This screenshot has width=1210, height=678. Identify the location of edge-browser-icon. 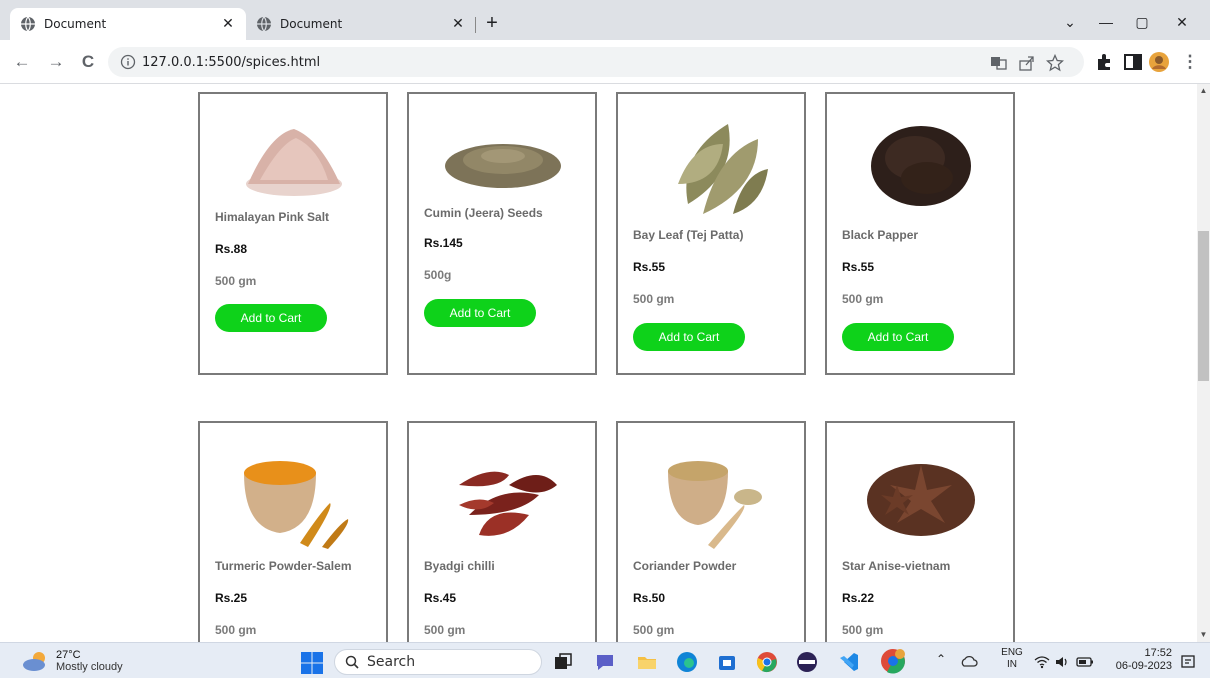
(687, 662).